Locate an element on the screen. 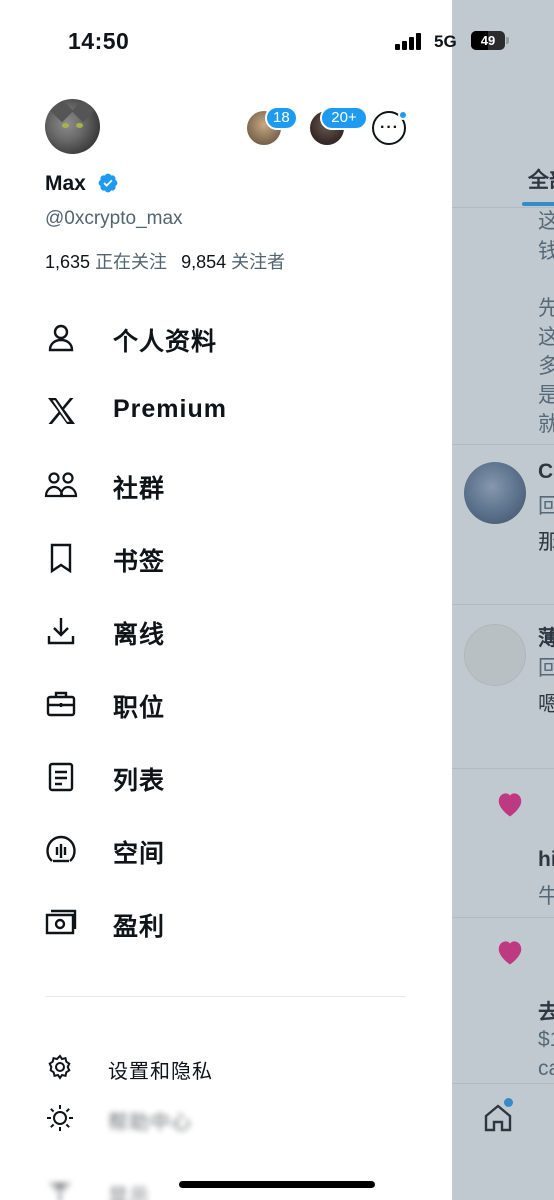 The width and height of the screenshot is (554, 1200). menu-item-label: 列表 is located at coordinates (139, 781).